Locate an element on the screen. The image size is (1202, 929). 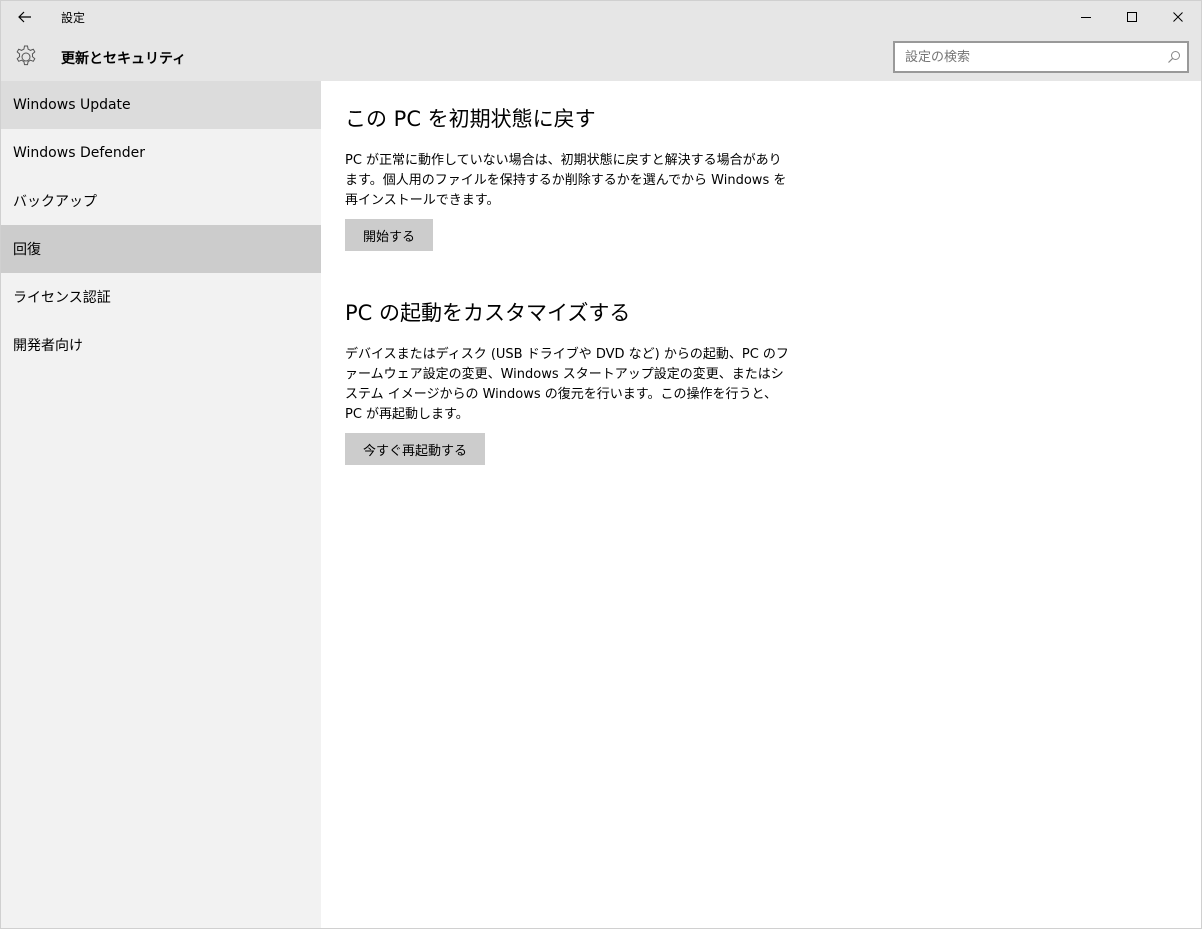
page-title: 更新とセキュリティ is located at coordinates (124, 59).